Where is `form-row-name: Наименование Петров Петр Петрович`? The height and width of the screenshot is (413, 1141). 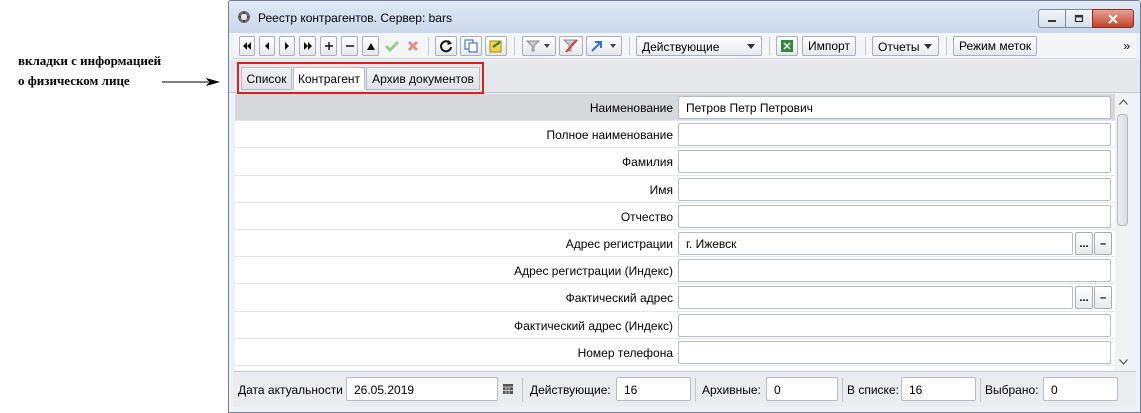
form-row-name: Наименование Петров Петр Петрович is located at coordinates (675, 108).